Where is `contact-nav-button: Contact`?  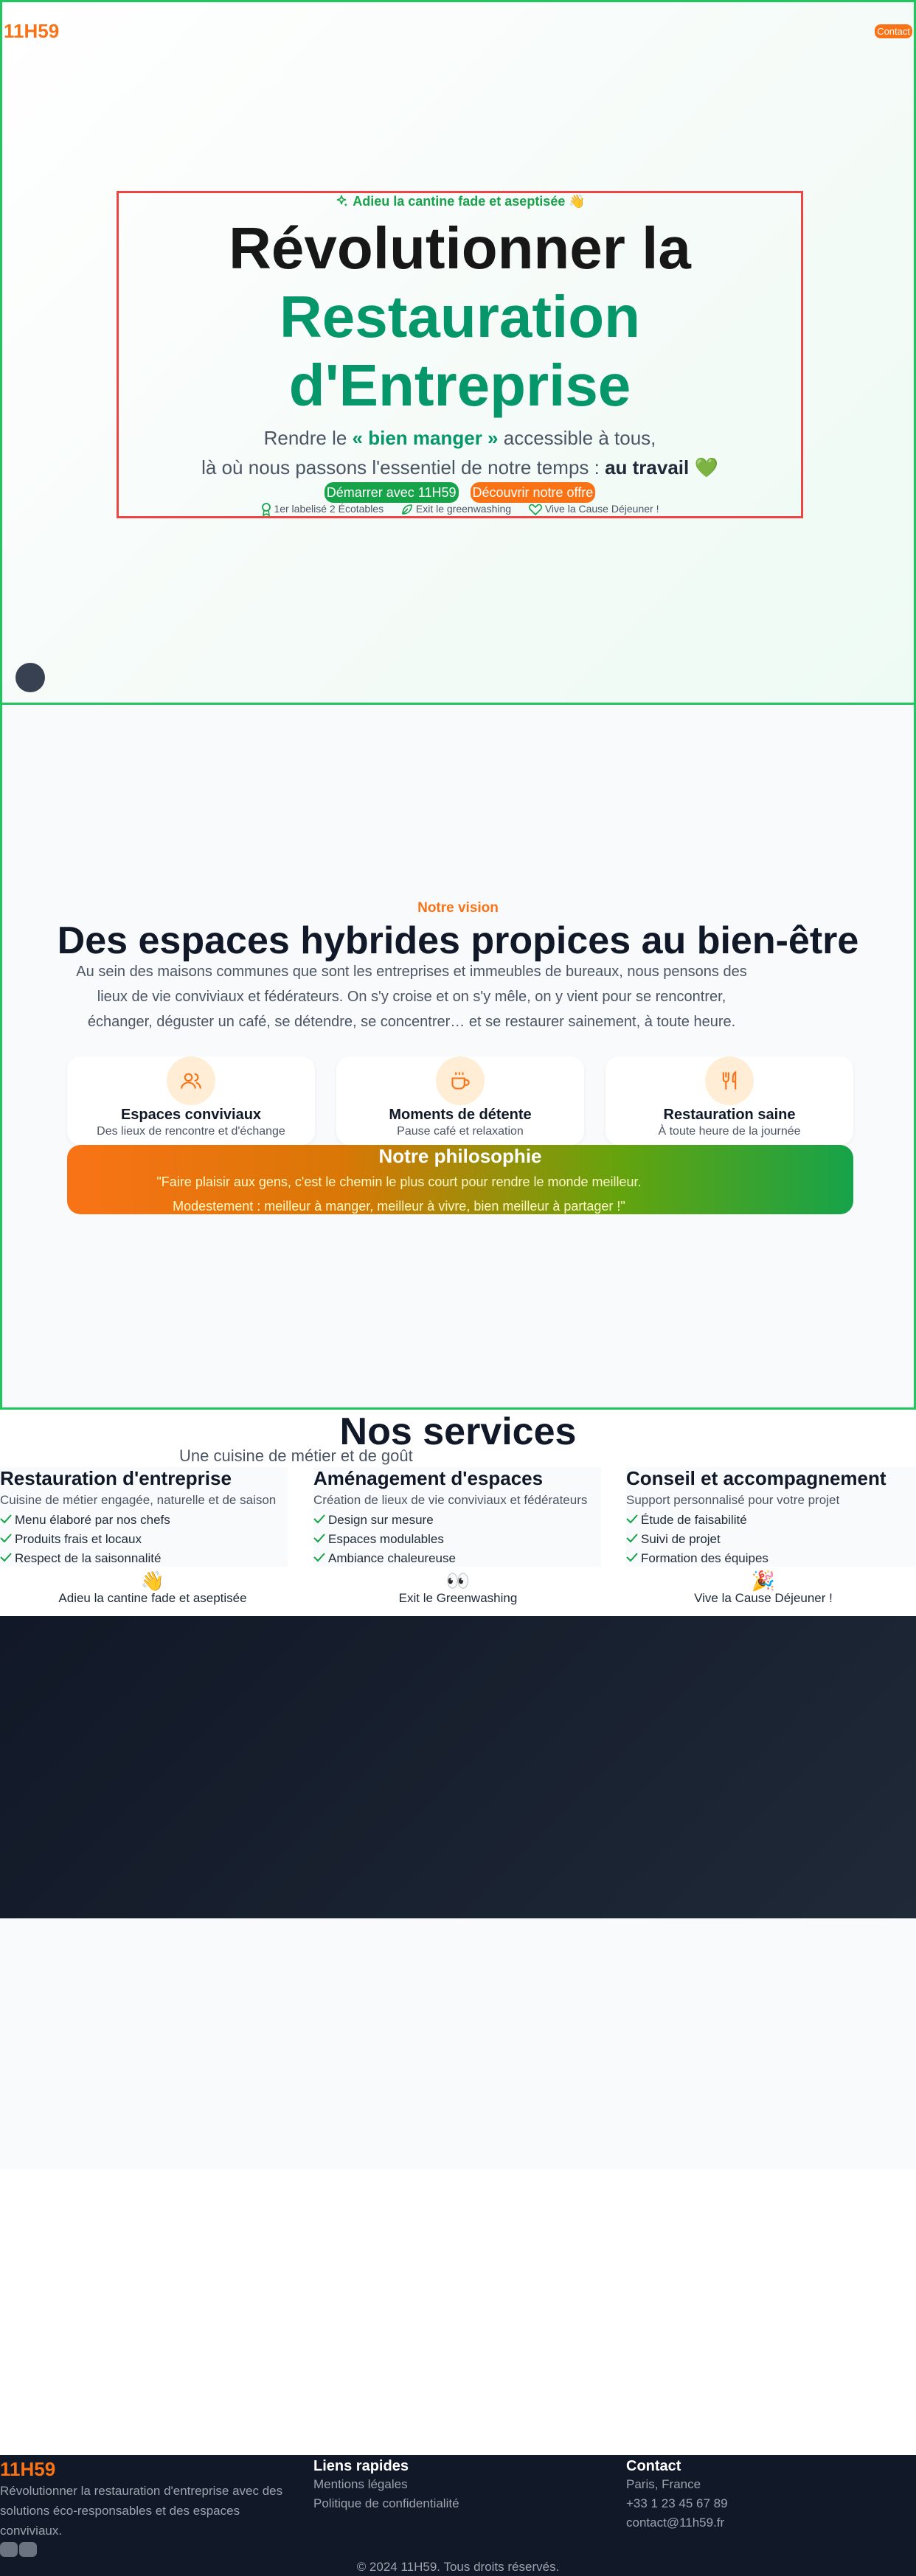 contact-nav-button: Contact is located at coordinates (893, 31).